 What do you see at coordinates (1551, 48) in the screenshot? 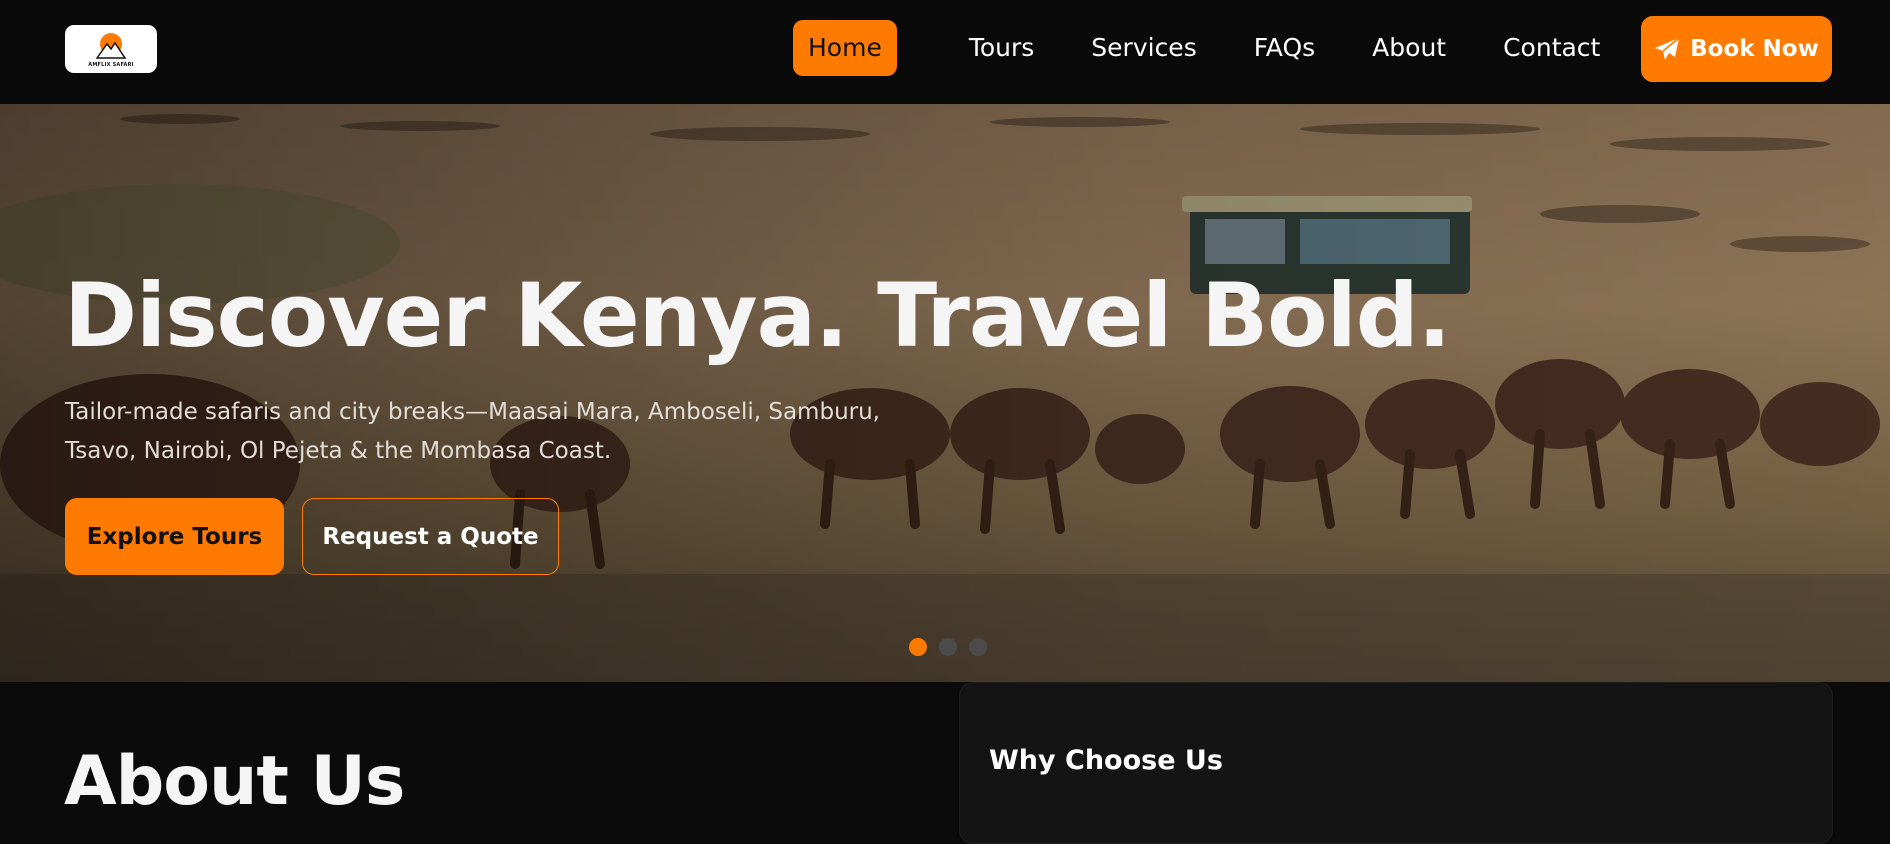
I see `nav-contact: Contact` at bounding box center [1551, 48].